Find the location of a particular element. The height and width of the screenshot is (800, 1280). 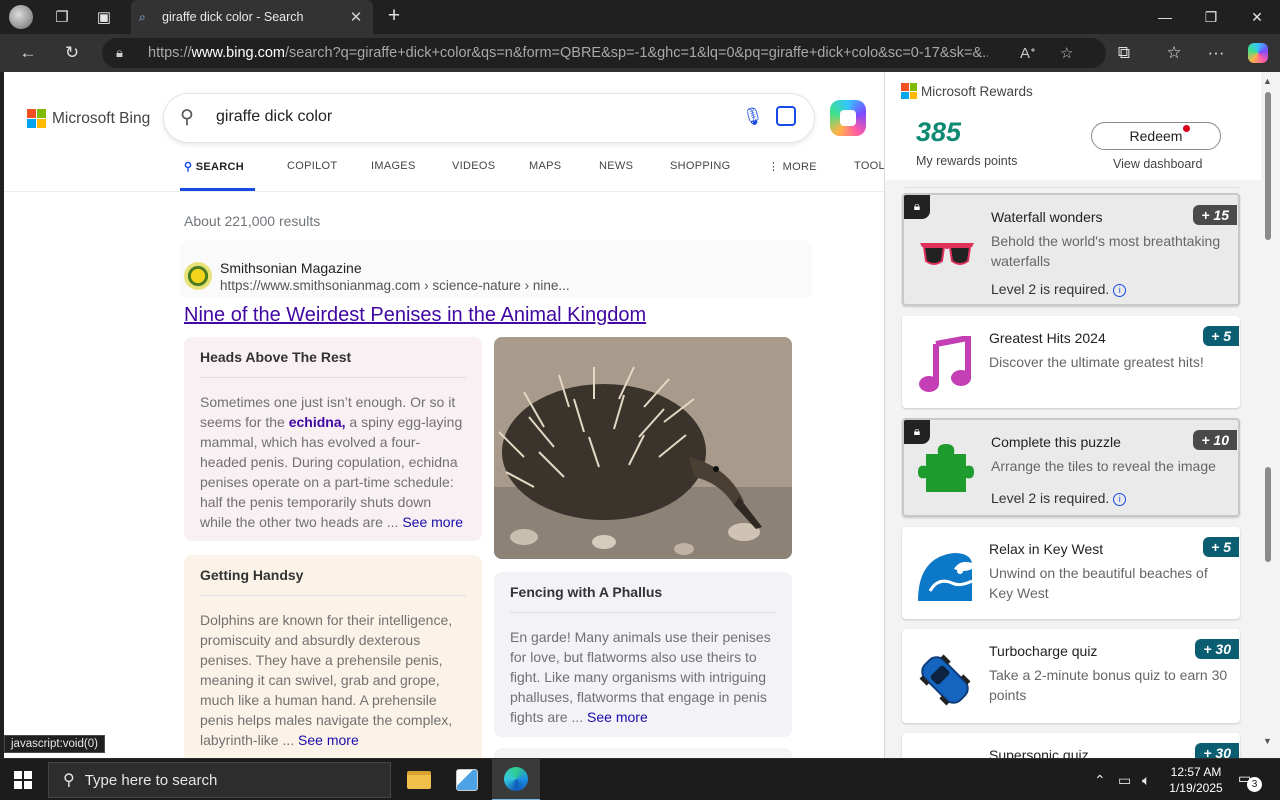

offer-title: Greatest Hits 2024 is located at coordinates (1047, 338).